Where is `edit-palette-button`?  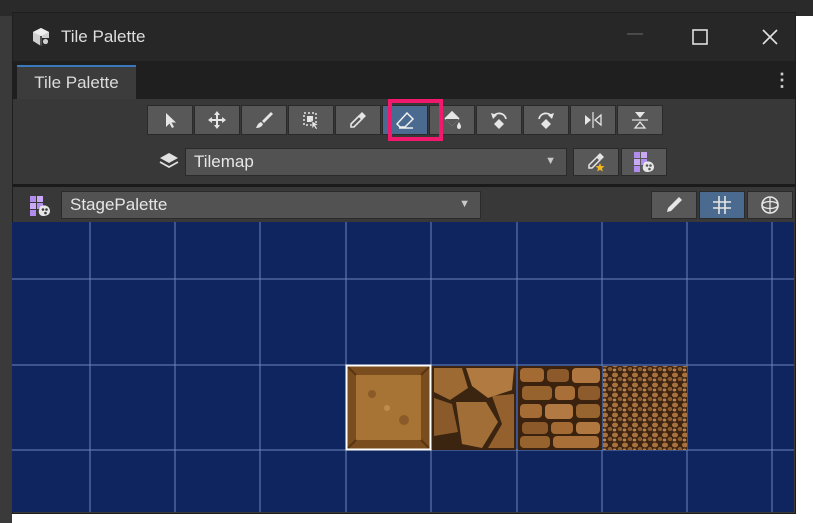 edit-palette-button is located at coordinates (674, 205).